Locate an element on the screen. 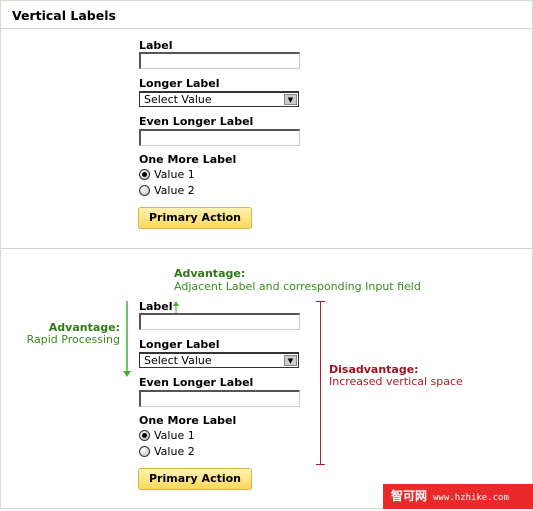  field-label: Even Longer Label is located at coordinates (196, 382).